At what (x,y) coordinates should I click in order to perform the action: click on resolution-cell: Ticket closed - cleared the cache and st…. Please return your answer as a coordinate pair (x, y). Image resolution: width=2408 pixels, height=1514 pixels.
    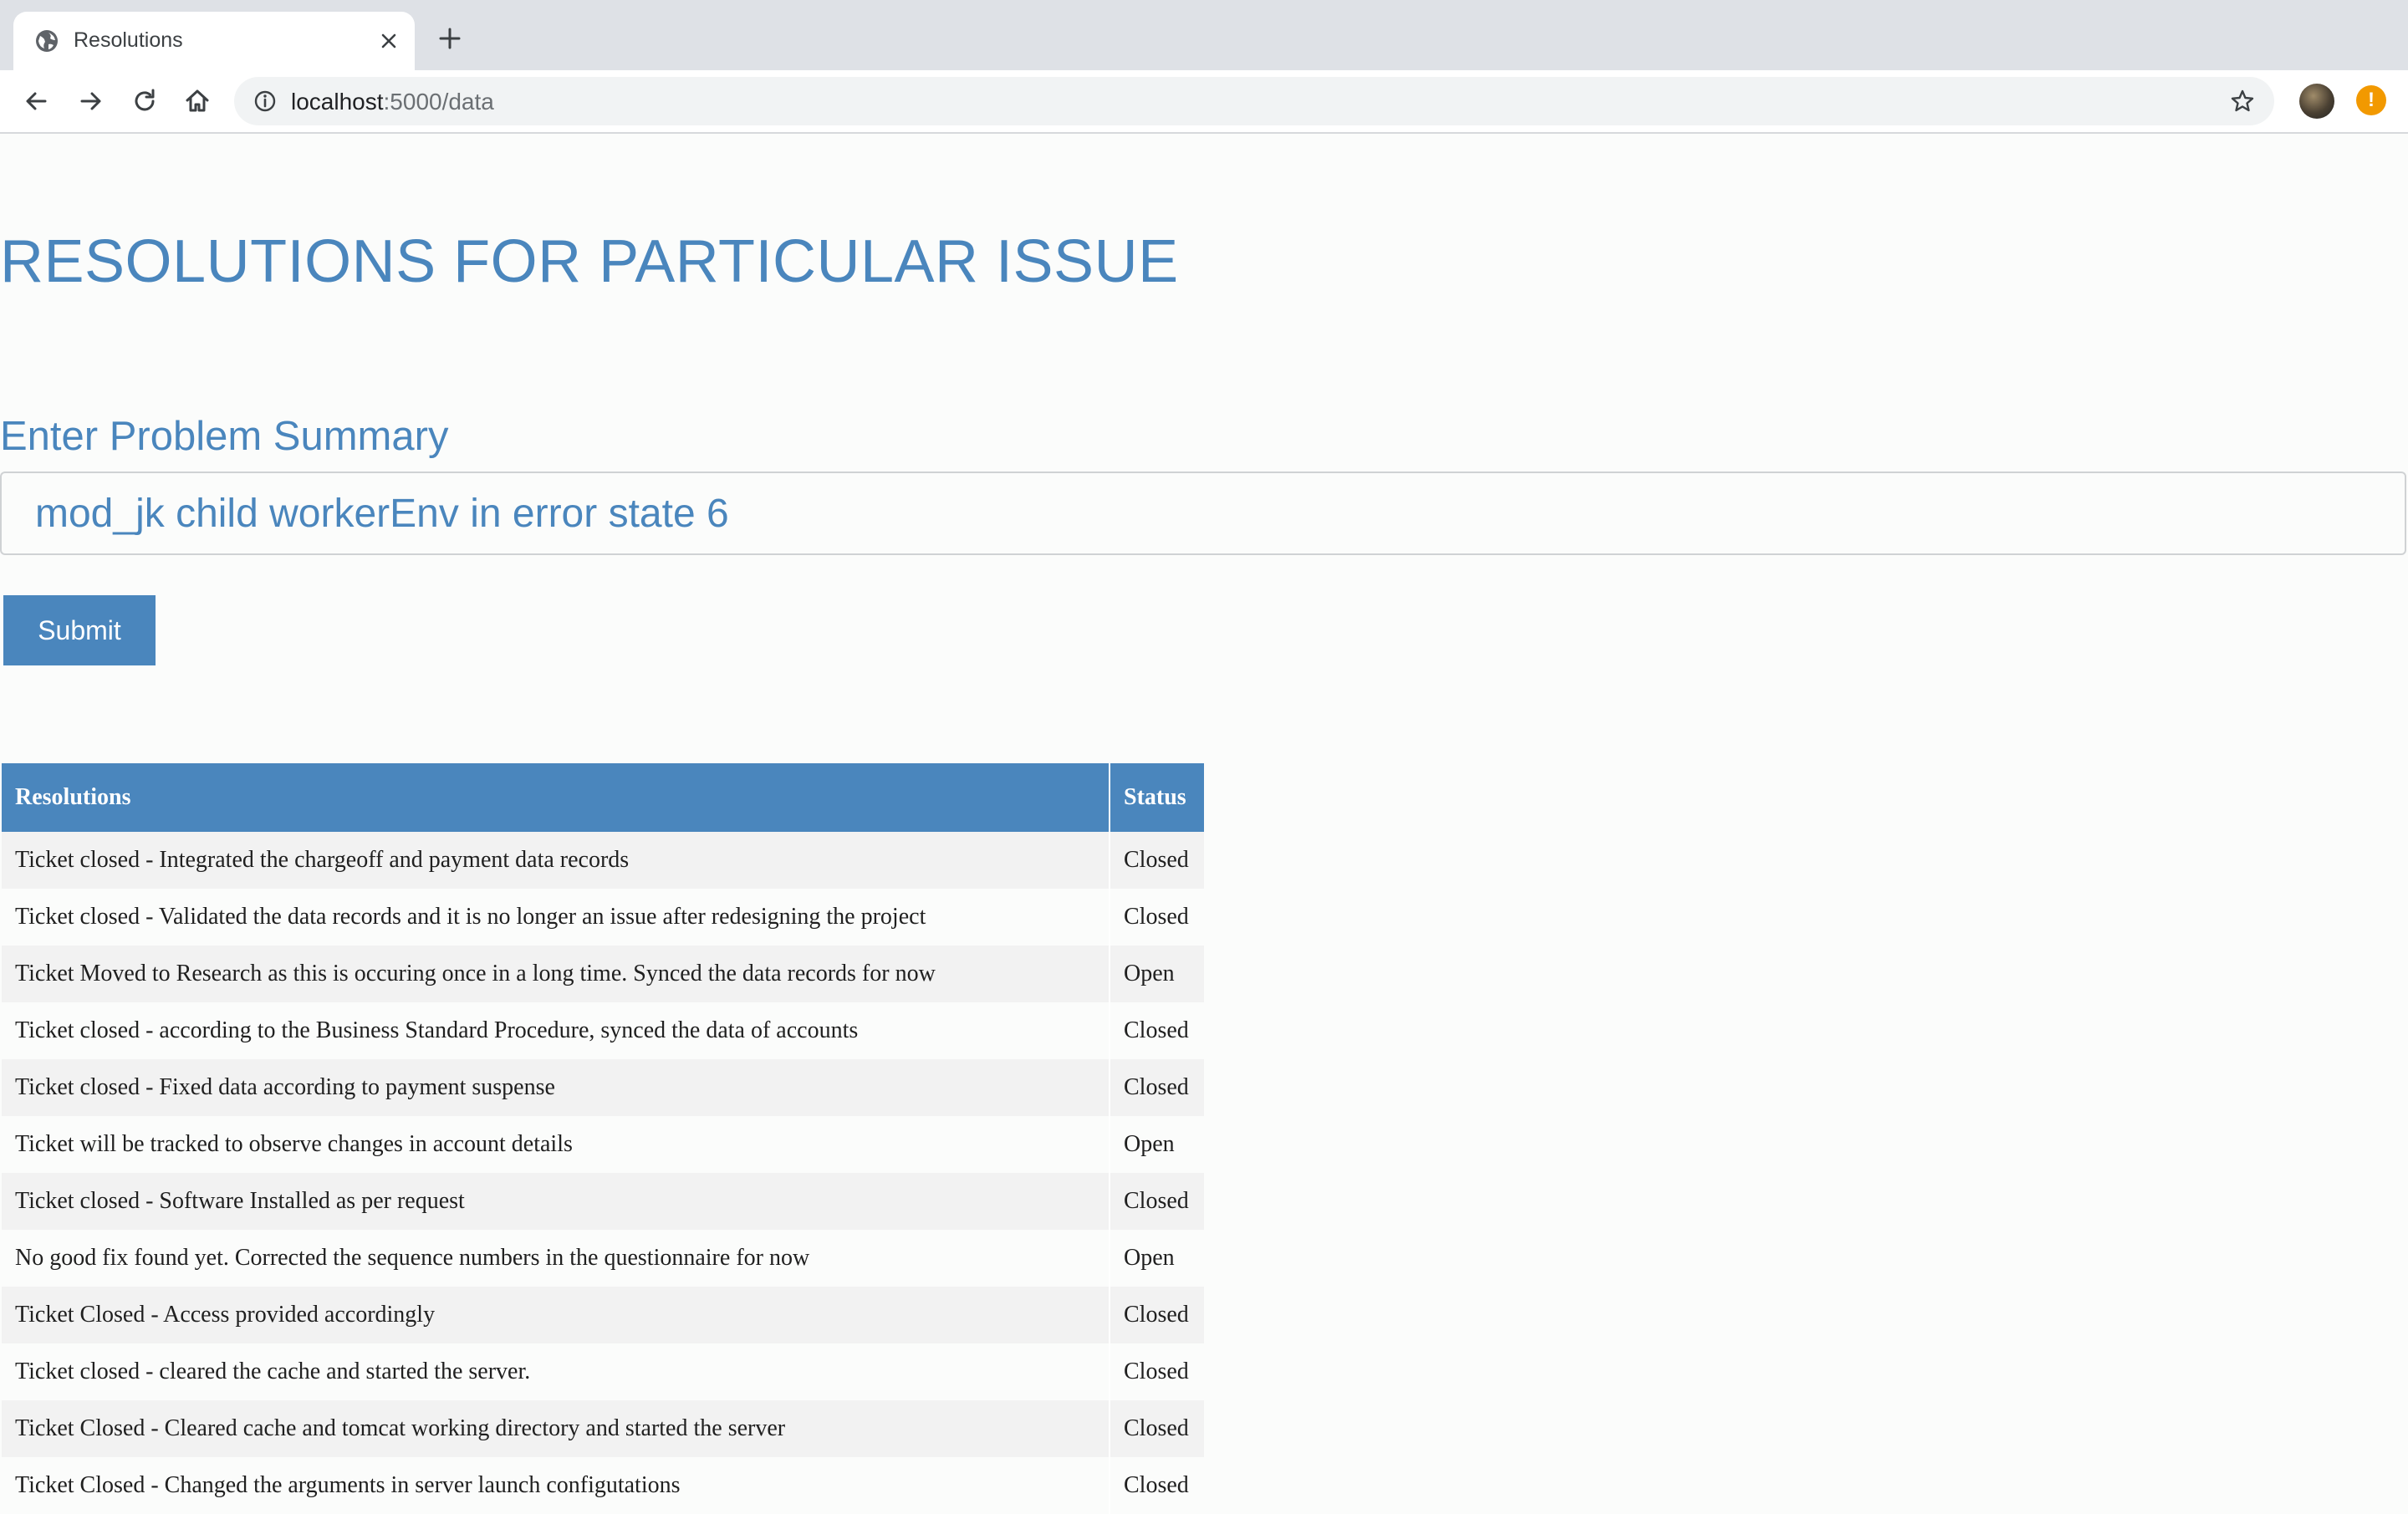
    Looking at the image, I should click on (556, 1371).